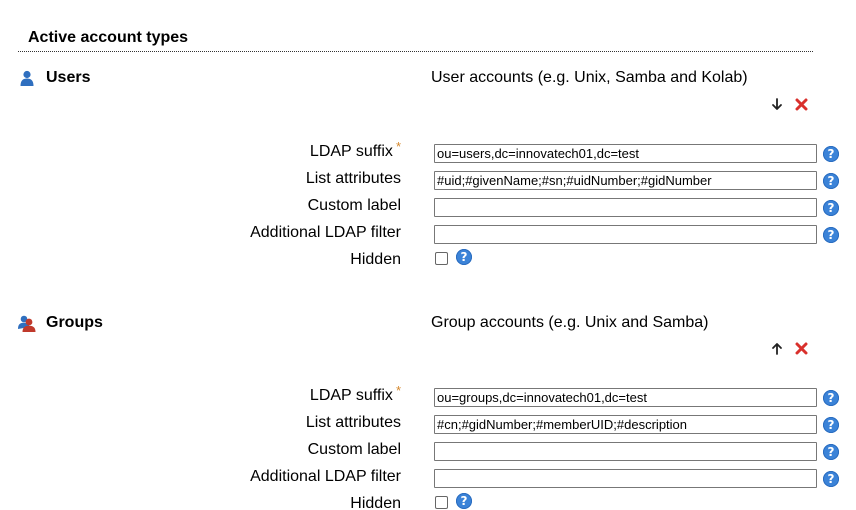  I want to click on hidden-checkbox-users, so click(441, 258).